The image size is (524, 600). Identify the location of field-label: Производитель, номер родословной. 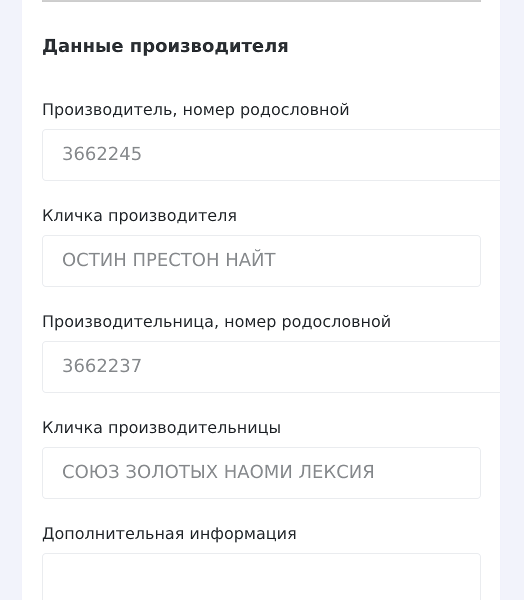
(196, 110).